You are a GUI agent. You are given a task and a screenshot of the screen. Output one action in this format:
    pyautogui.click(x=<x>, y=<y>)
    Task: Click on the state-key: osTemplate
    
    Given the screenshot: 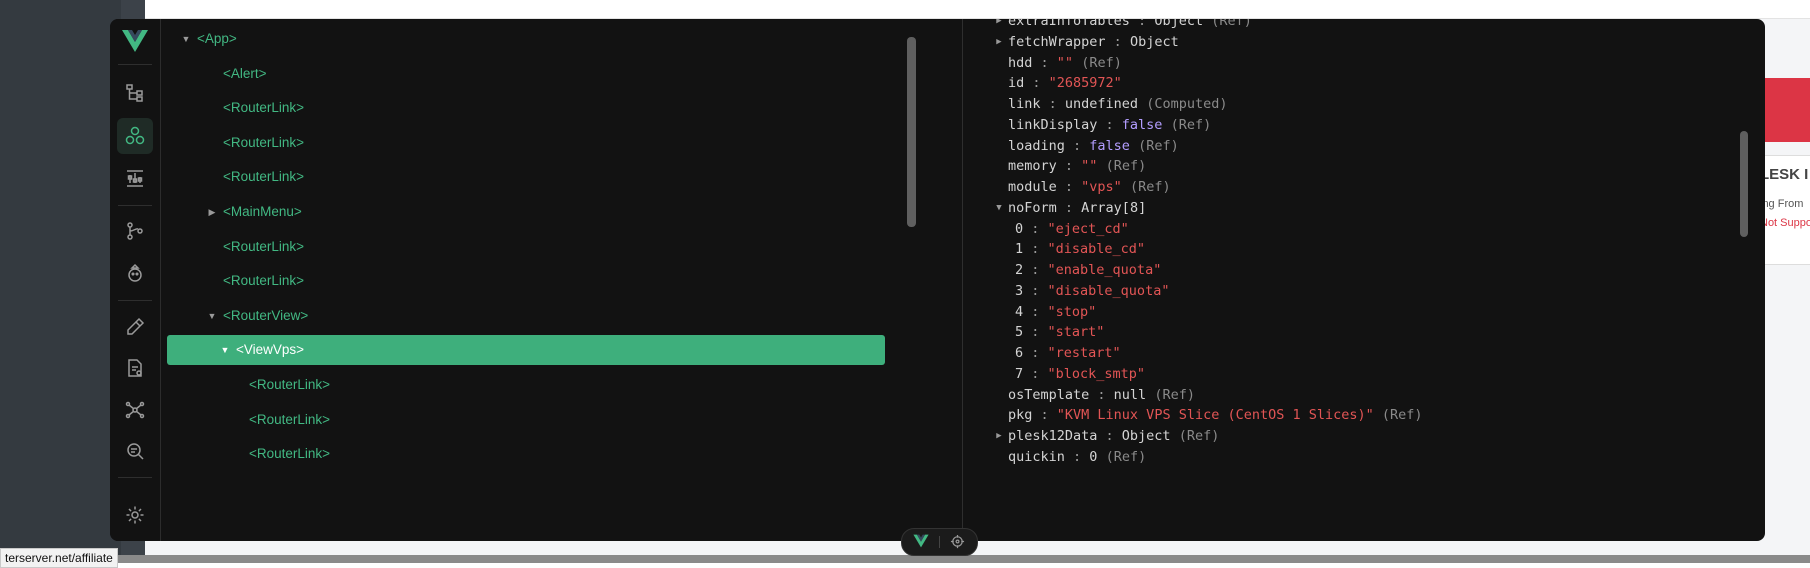 What is the action you would take?
    pyautogui.click(x=1049, y=394)
    